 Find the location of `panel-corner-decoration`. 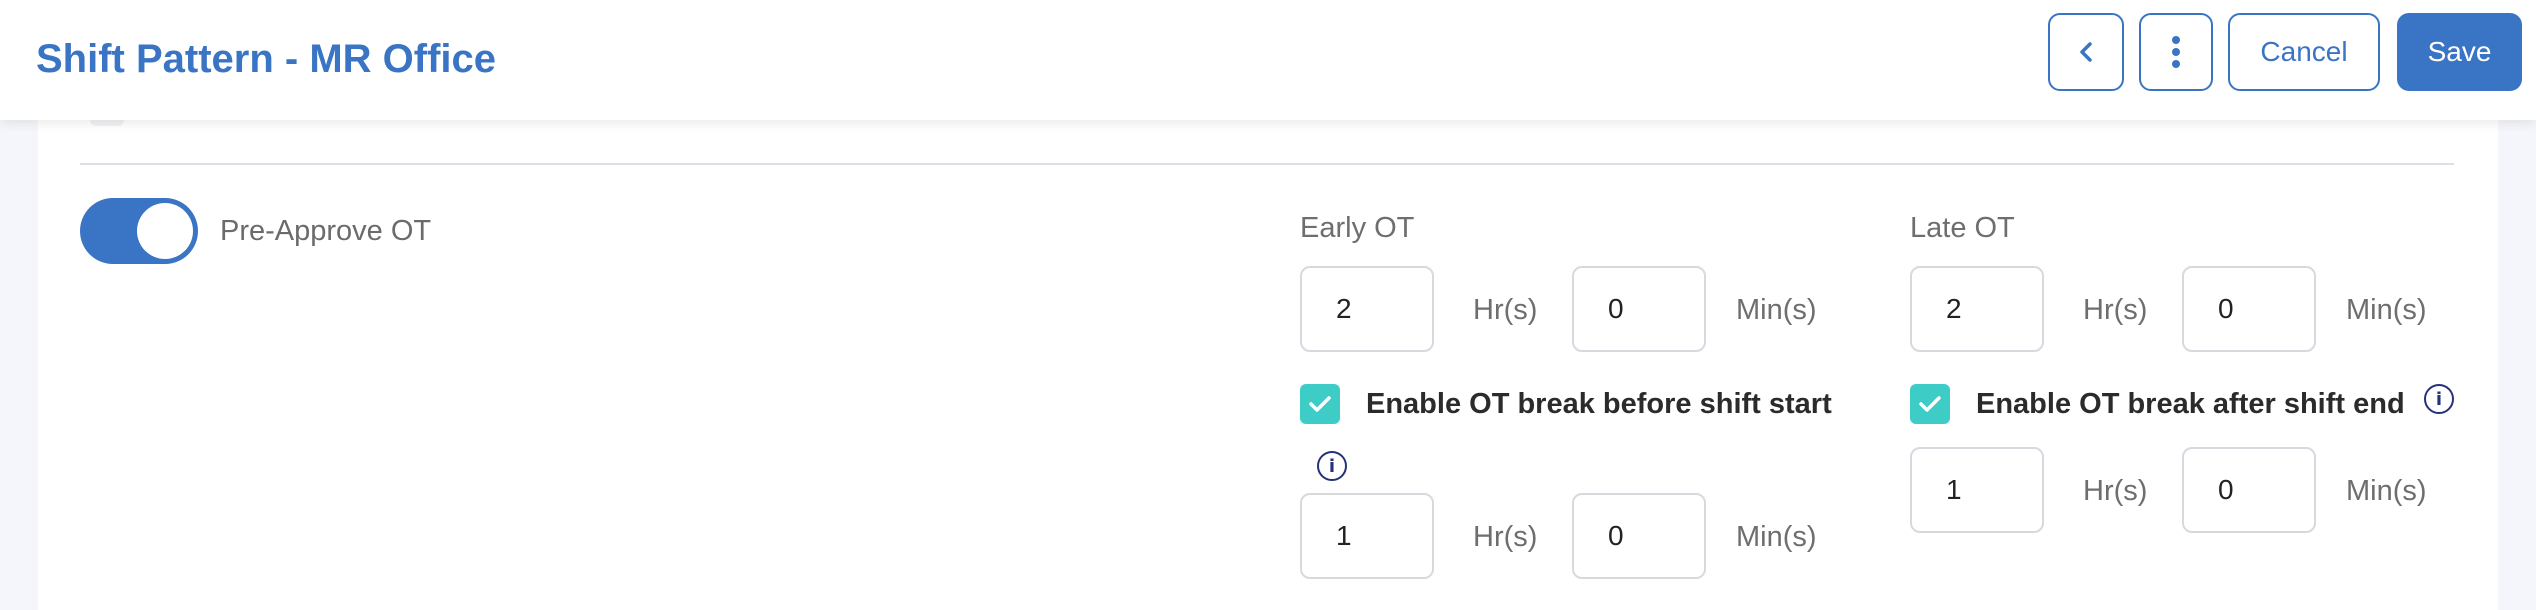

panel-corner-decoration is located at coordinates (107, 123).